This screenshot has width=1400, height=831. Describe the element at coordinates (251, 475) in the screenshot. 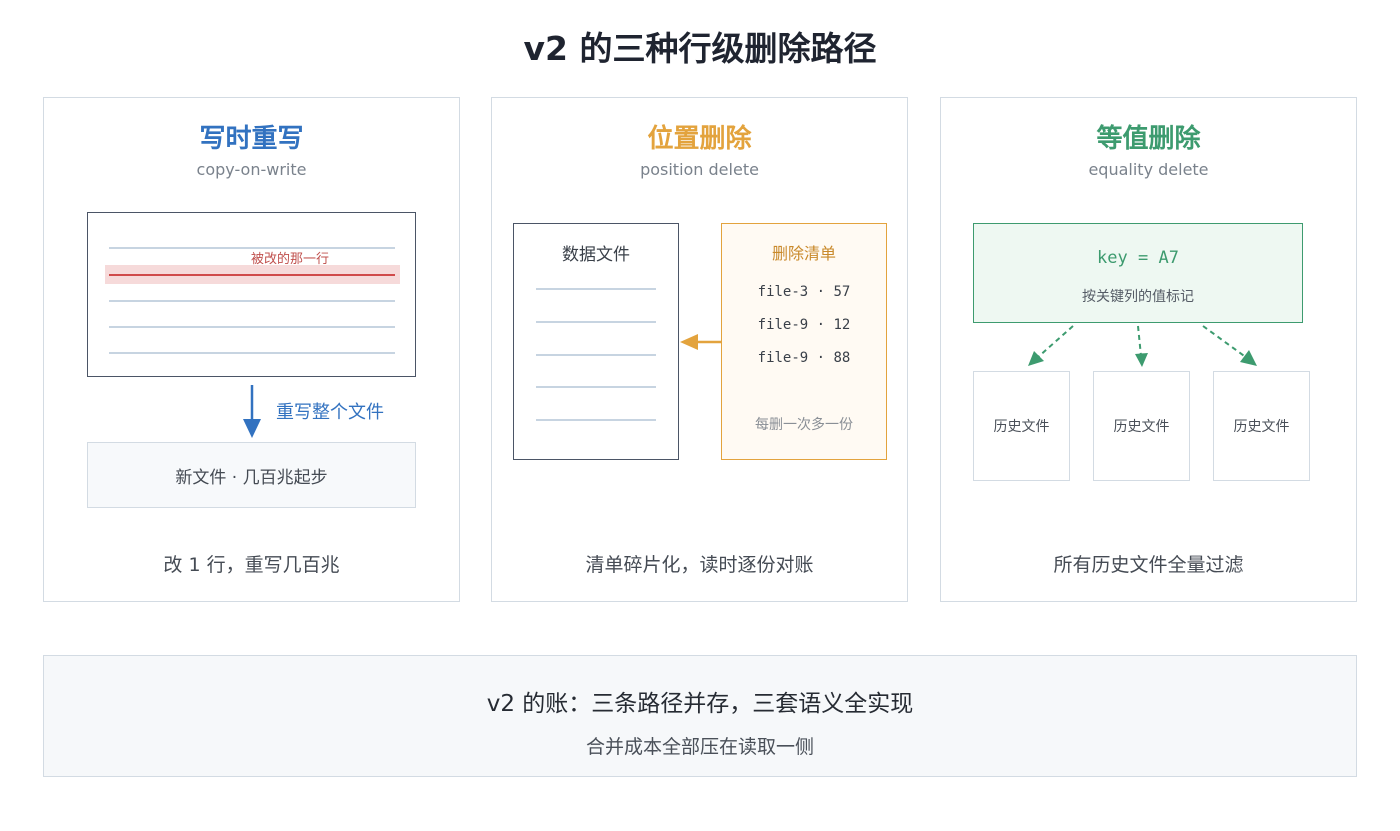

I see `new-file-box: 新文件 · 几百兆起步` at that location.